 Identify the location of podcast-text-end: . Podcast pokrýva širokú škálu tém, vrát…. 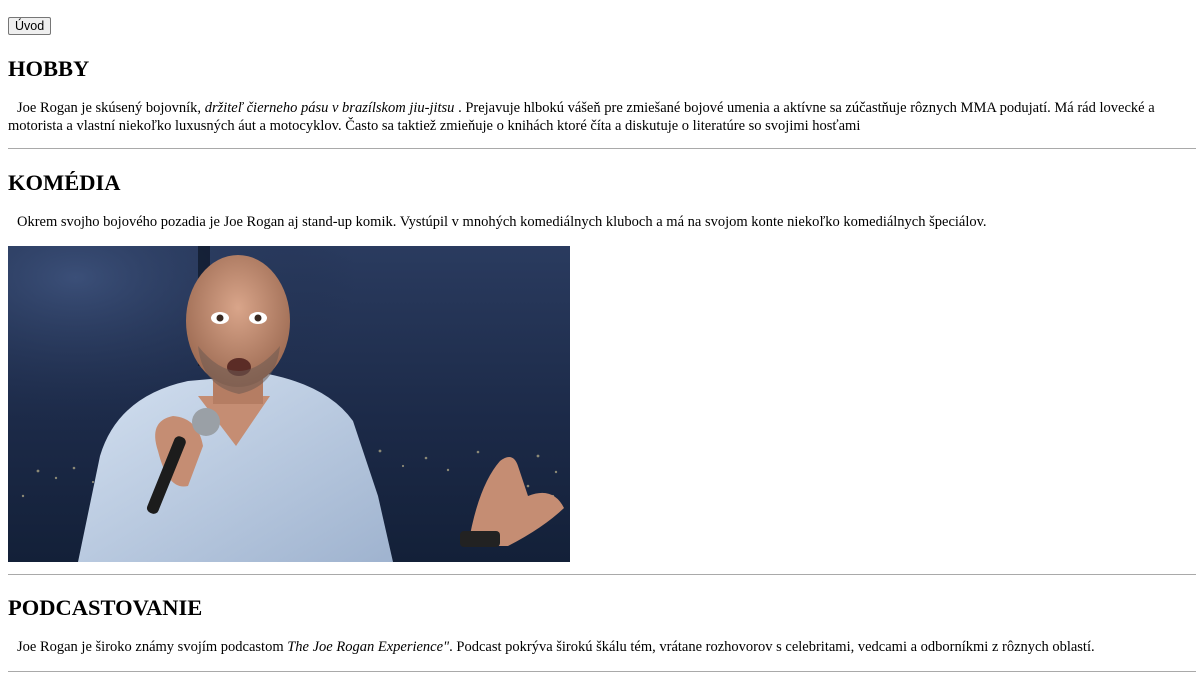
(772, 647).